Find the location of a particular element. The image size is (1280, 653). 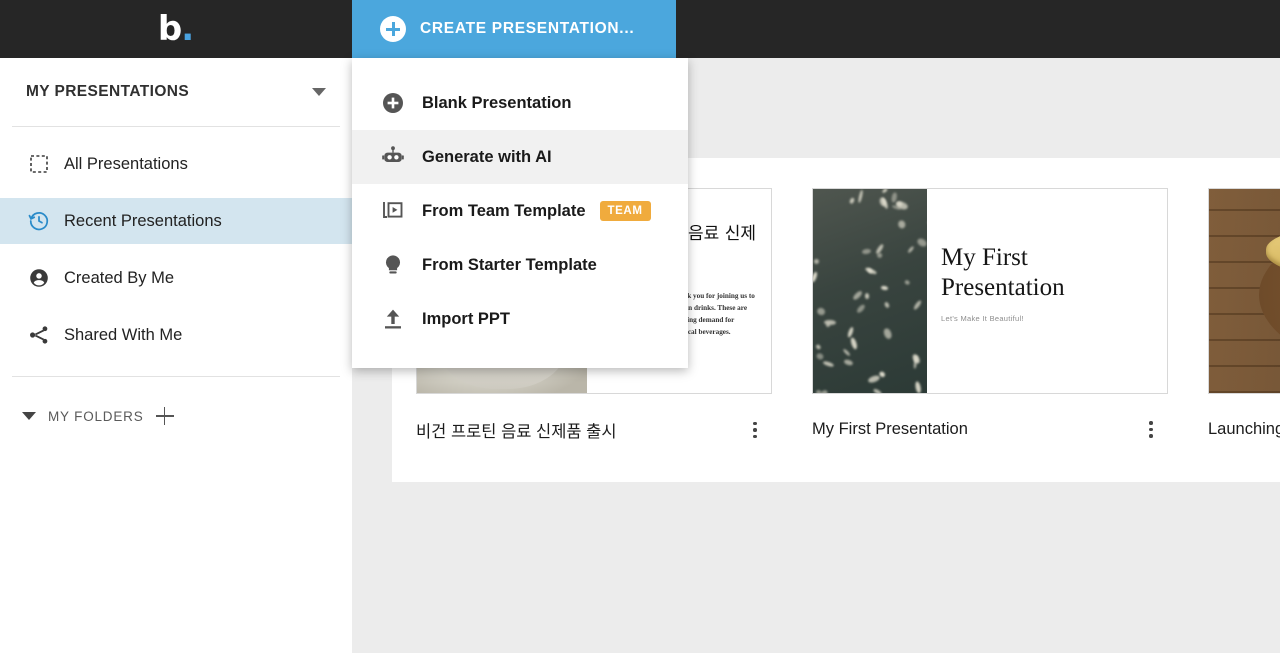

robot-icon is located at coordinates (393, 157).